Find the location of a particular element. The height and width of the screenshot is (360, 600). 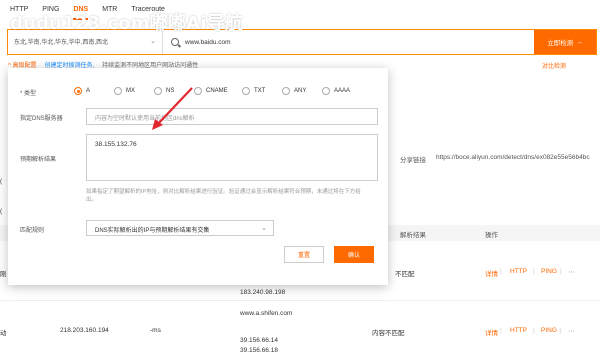

type-label: * 类型 is located at coordinates (28, 94).